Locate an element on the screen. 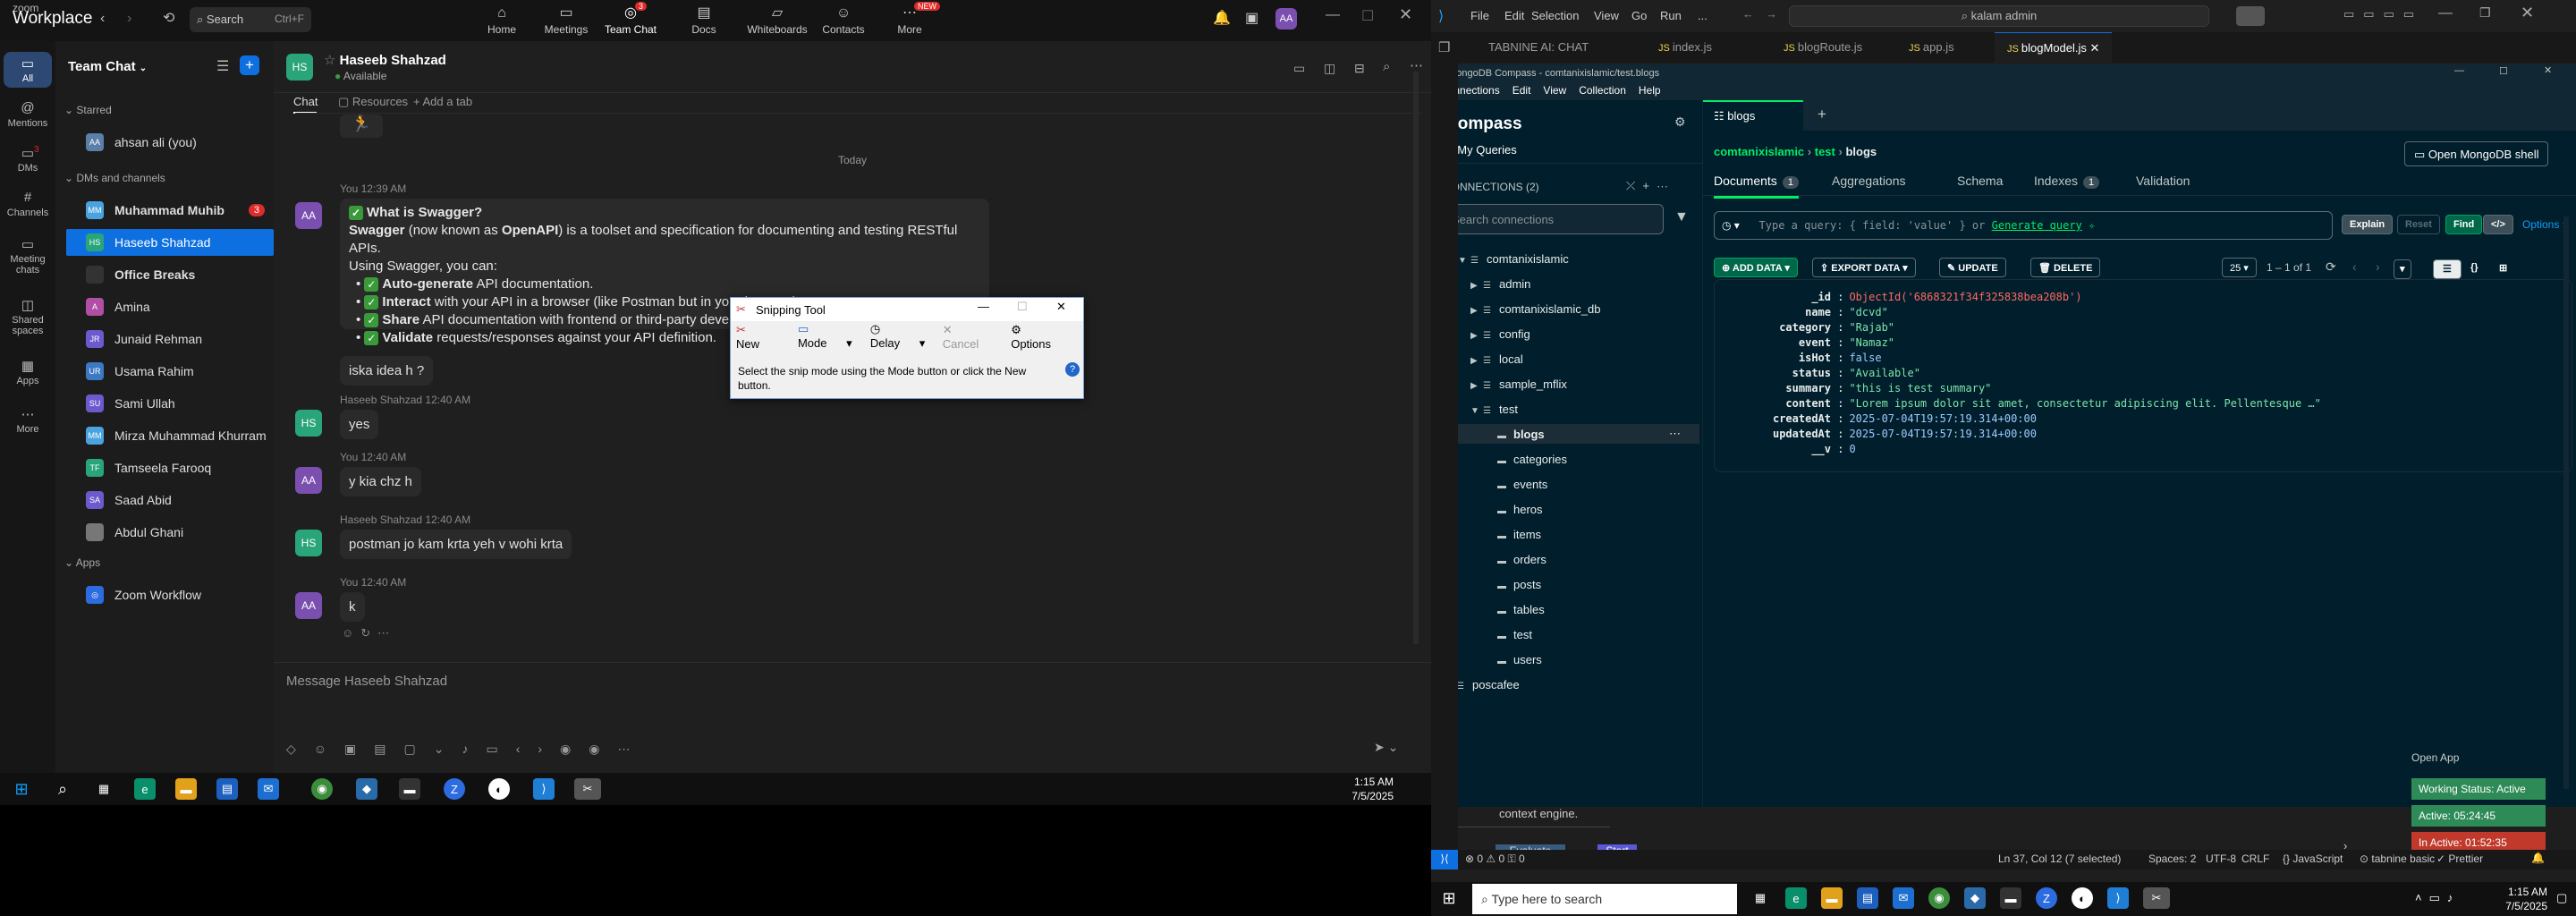 This screenshot has height=916, width=2576. taskbar-search: ⌕ Type here to search is located at coordinates (1604, 899).